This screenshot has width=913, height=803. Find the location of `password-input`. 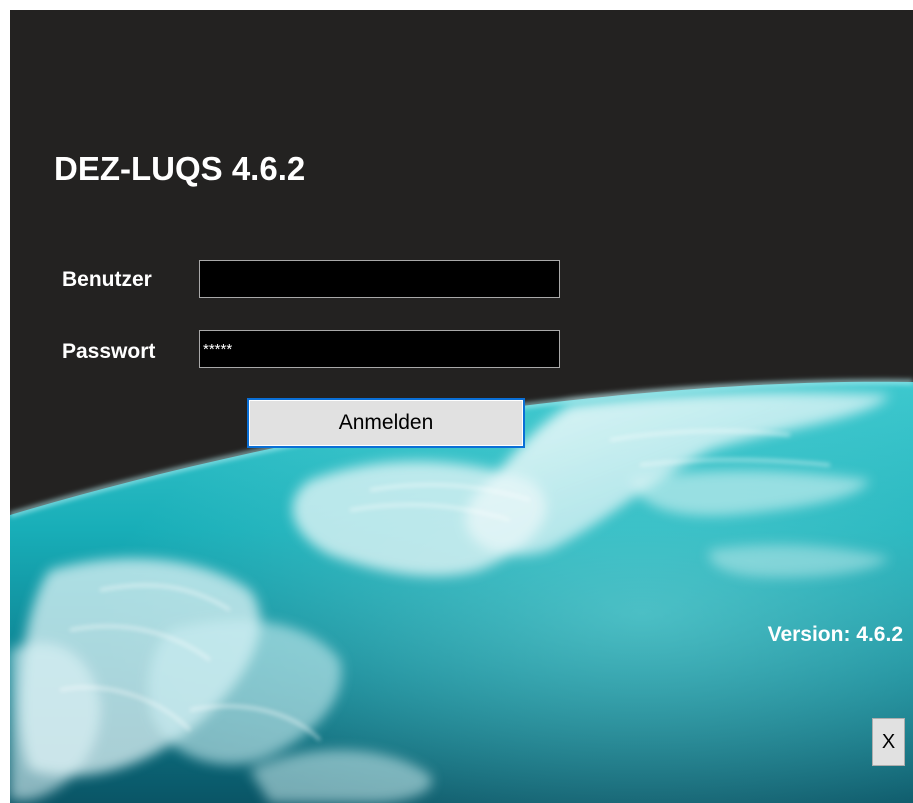

password-input is located at coordinates (379, 349).